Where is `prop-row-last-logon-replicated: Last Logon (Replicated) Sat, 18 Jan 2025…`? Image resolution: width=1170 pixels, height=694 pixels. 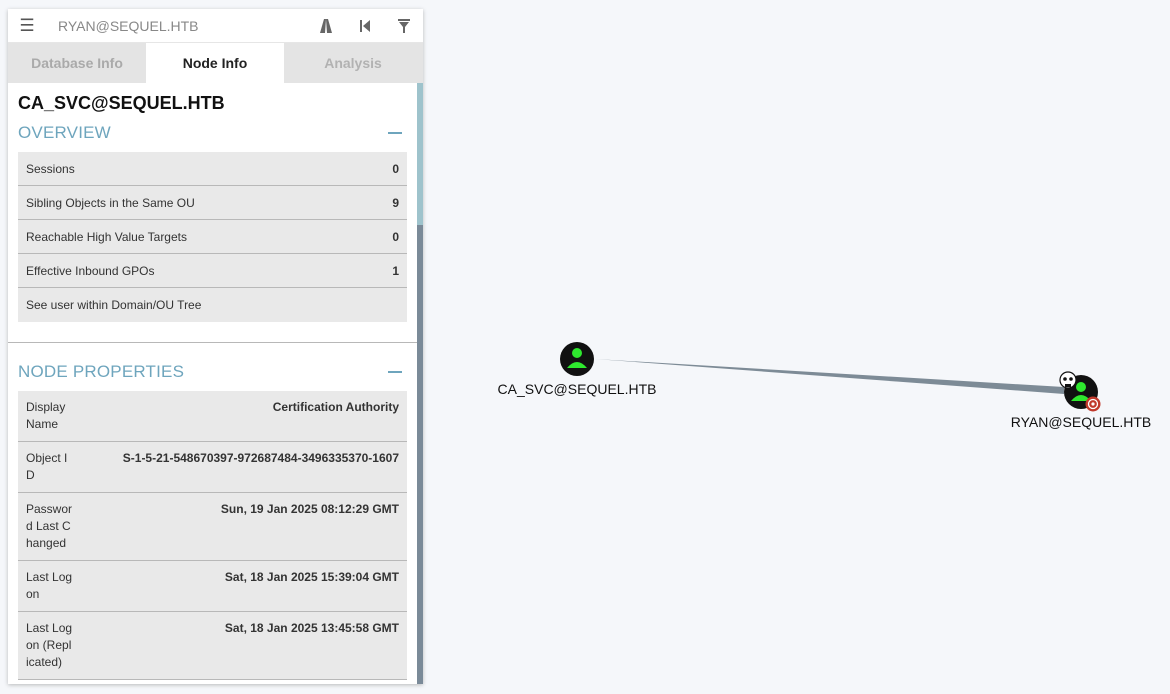
prop-row-last-logon-replicated: Last Logon (Replicated) Sat, 18 Jan 2025… is located at coordinates (212, 646).